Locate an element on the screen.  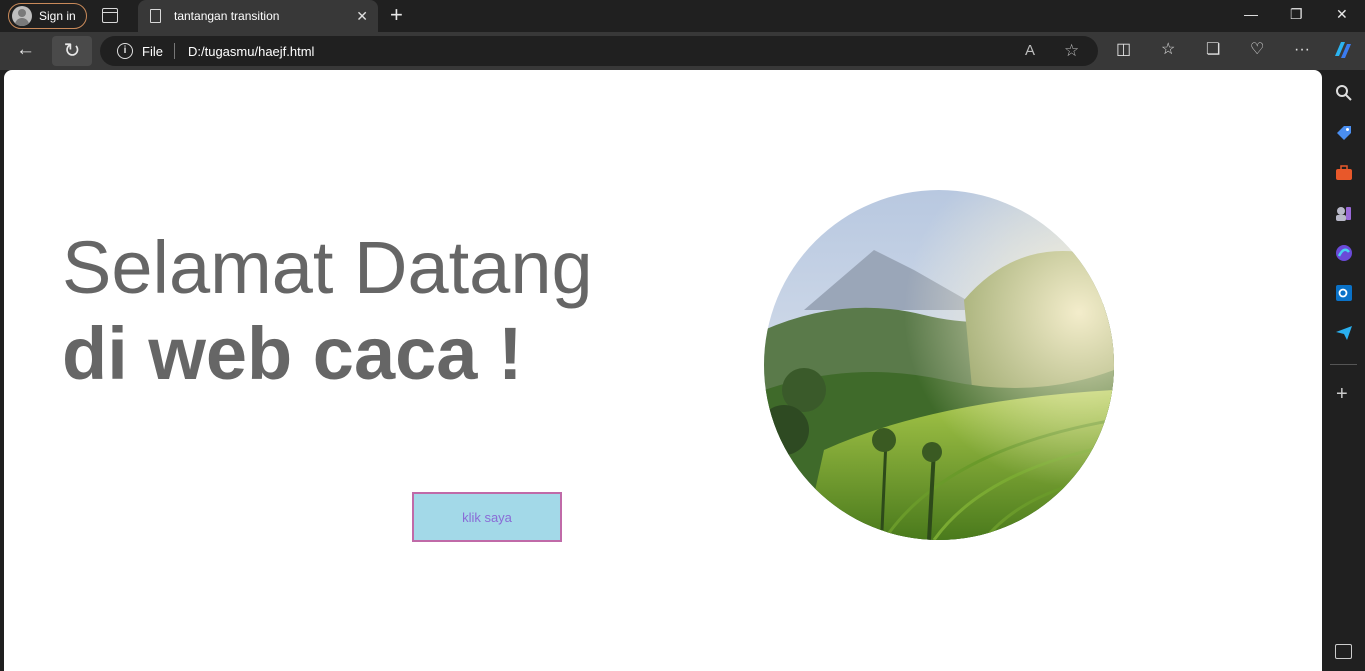
sign-in-button: Sign in is located at coordinates (47, 16).